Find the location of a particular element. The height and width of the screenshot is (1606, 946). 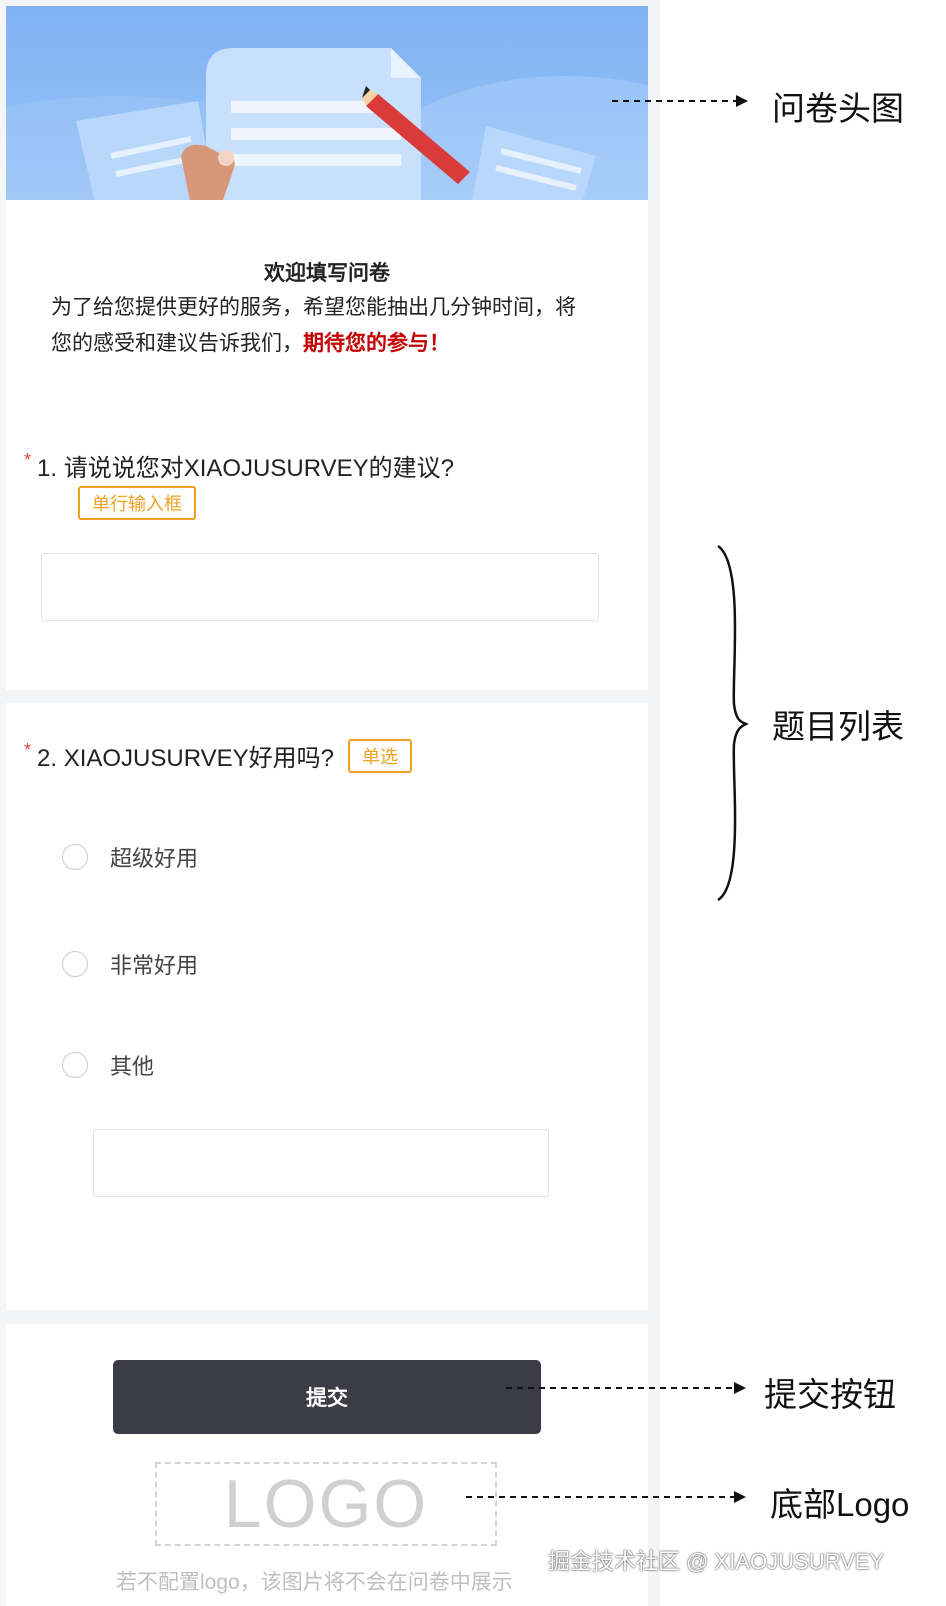

option-label: 其他 is located at coordinates (132, 1066).